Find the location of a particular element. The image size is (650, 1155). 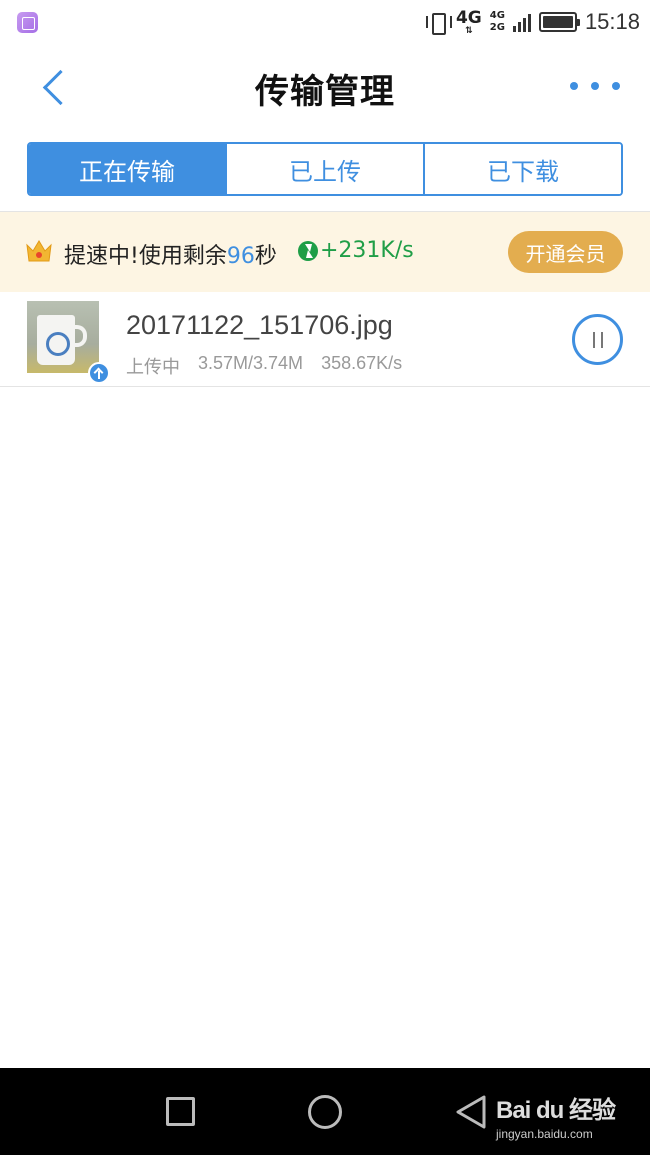

transfer-tabs: 正在传输 已上传 已下载 is located at coordinates (325, 169).